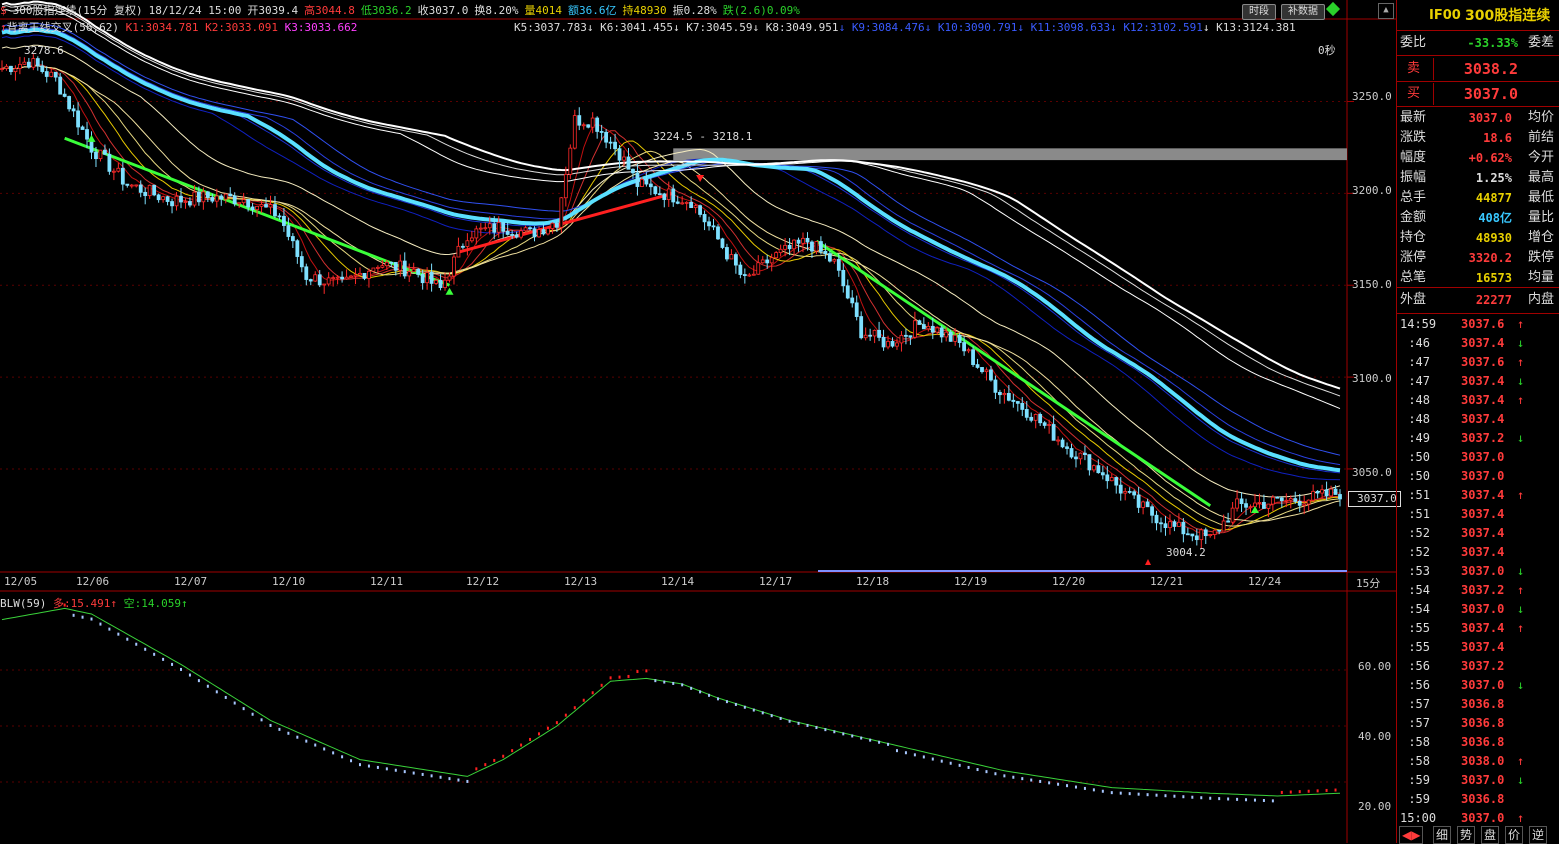  What do you see at coordinates (195, 10) in the screenshot?
I see `bar-datetime: 18/12/24 15:00` at bounding box center [195, 10].